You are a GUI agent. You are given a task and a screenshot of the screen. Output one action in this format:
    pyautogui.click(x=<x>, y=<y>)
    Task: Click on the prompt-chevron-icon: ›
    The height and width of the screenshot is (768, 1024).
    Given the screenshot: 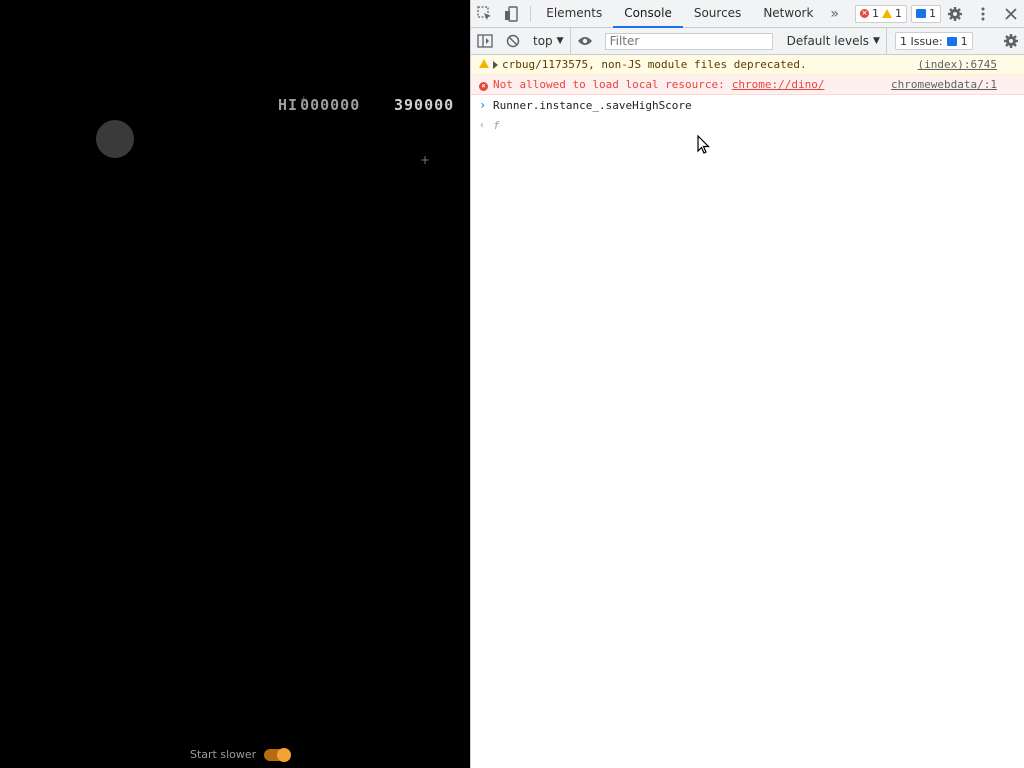 What is the action you would take?
    pyautogui.click(x=483, y=105)
    